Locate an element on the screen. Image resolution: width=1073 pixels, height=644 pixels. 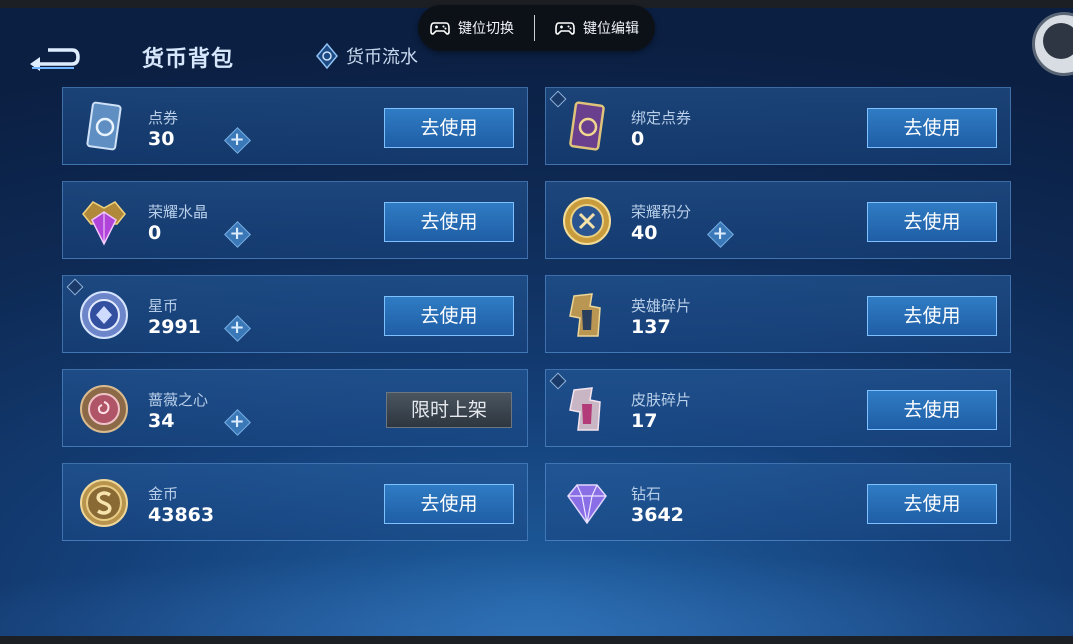
use-bound-voucher-button: 去使用 is located at coordinates (932, 128).